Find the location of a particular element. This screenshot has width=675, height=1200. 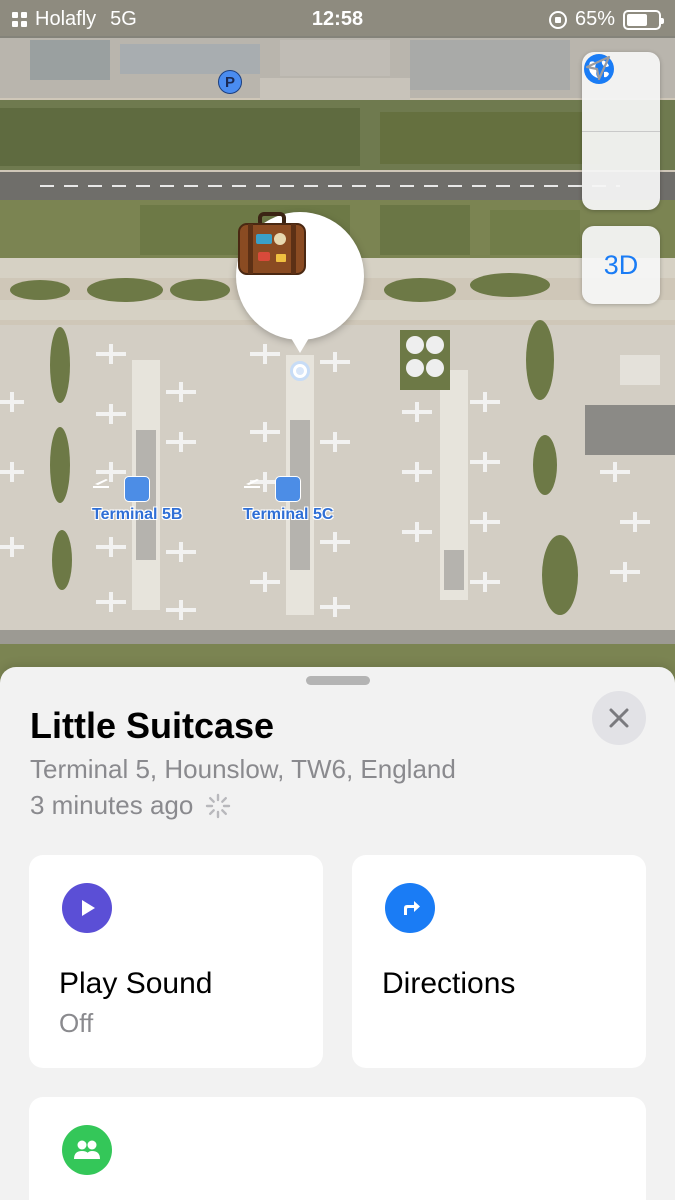

3d-view-button: 3D is located at coordinates (621, 265).